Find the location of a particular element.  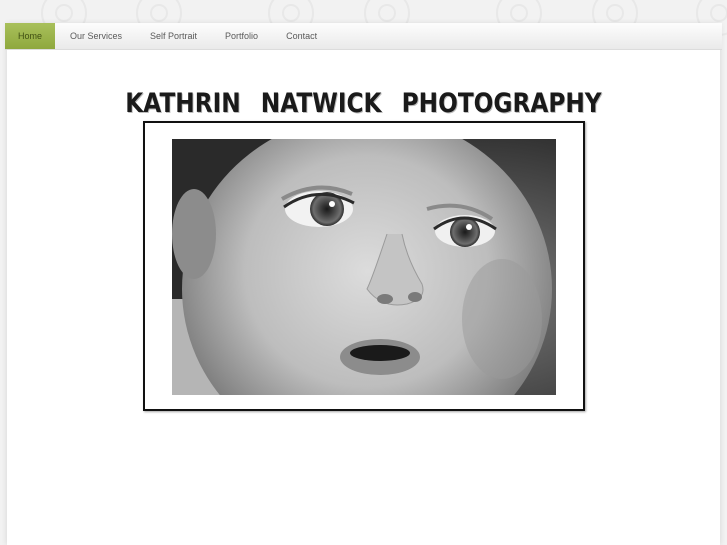

nav-item-contact: Contact is located at coordinates (301, 36).